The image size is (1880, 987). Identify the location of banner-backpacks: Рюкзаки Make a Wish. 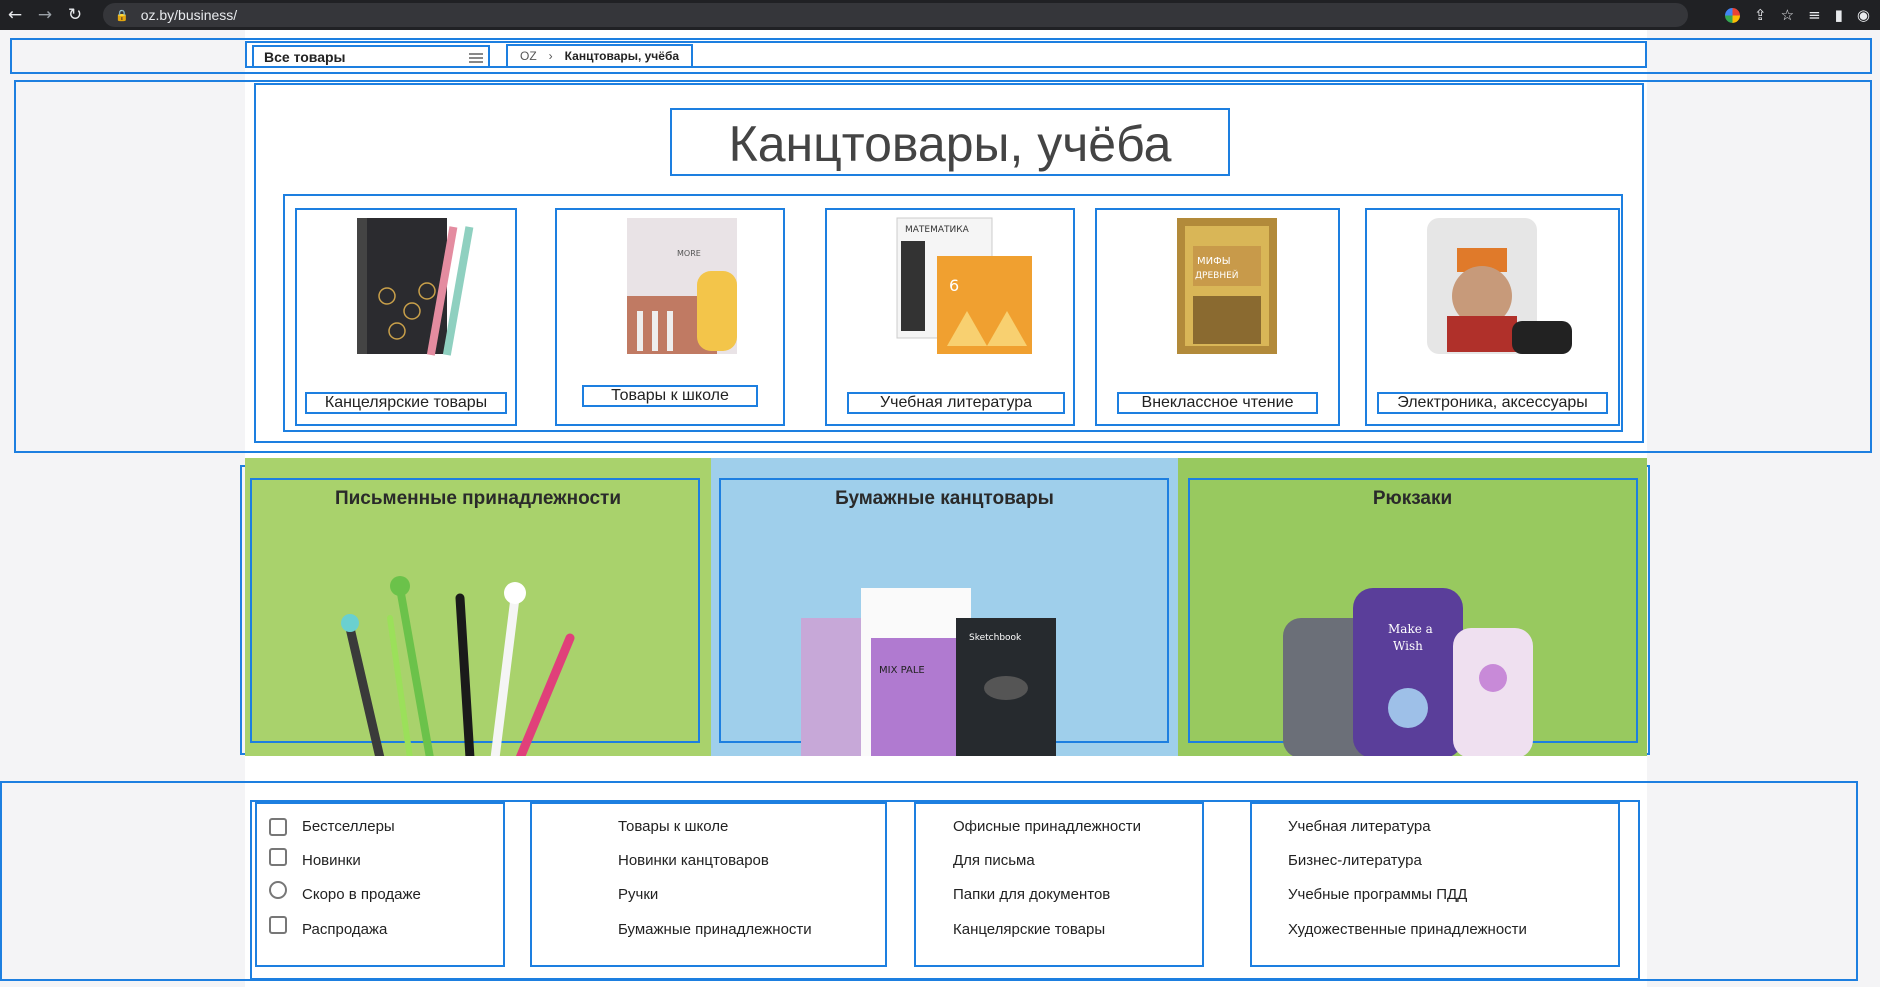
(1412, 607).